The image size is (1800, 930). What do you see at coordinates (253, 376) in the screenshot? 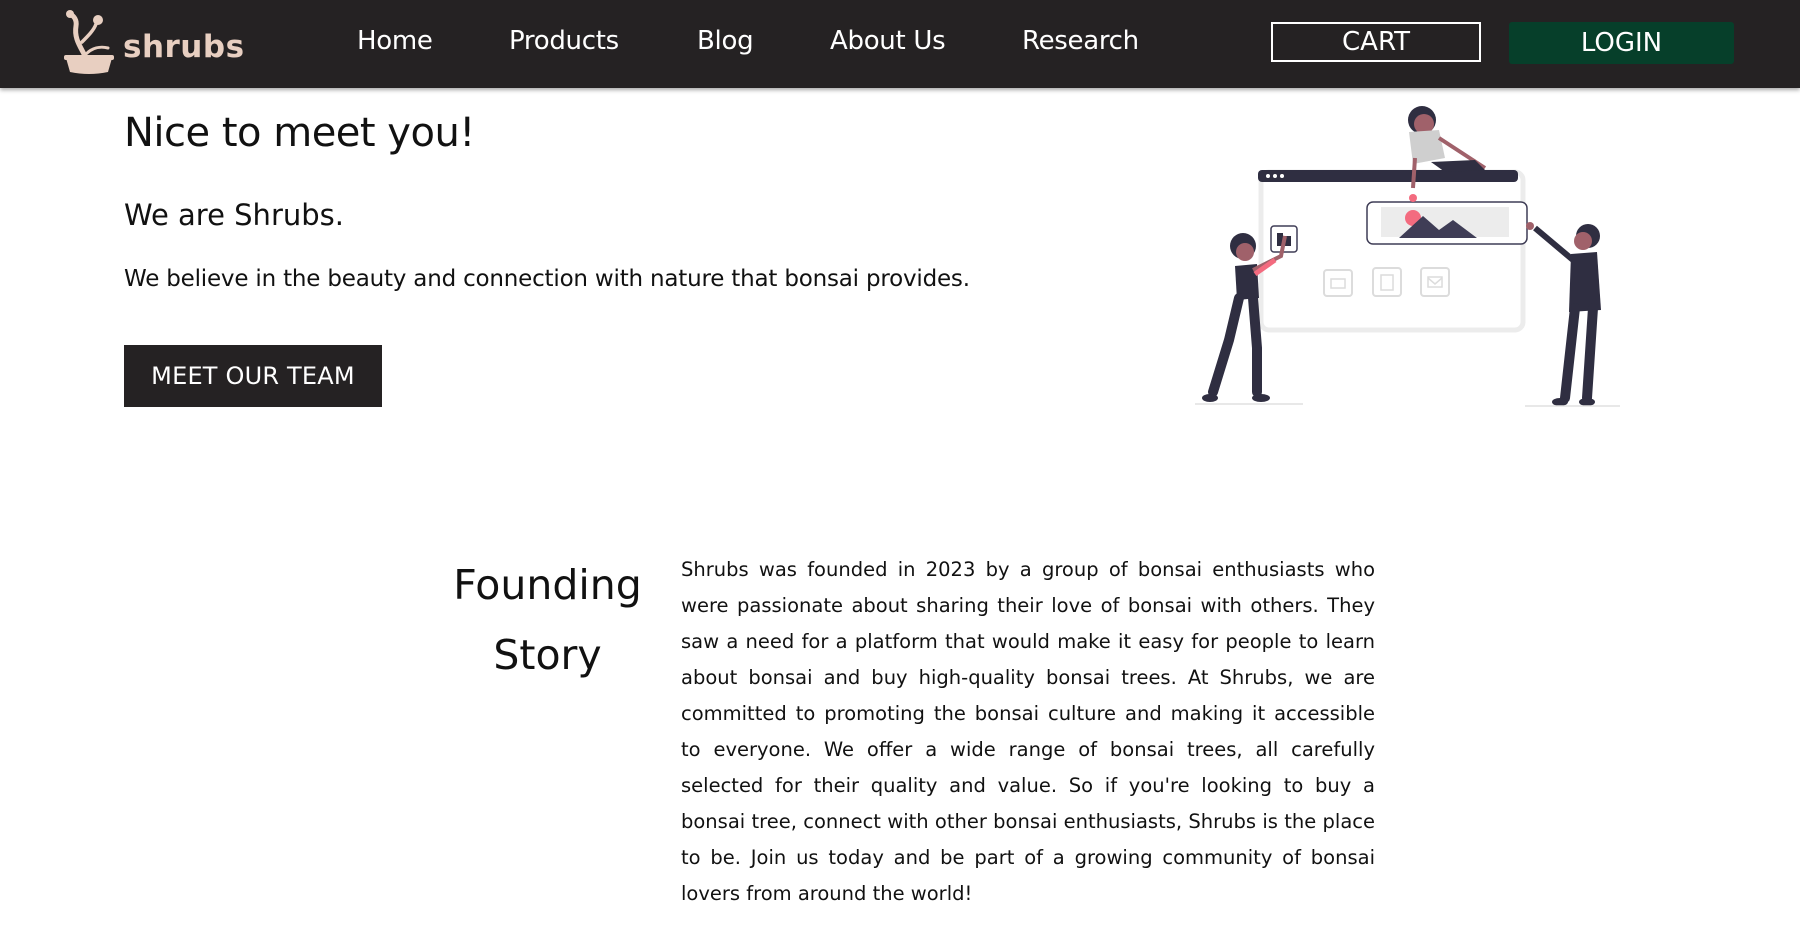
I see `meet-our-team-button: MEET OUR TEAM` at bounding box center [253, 376].